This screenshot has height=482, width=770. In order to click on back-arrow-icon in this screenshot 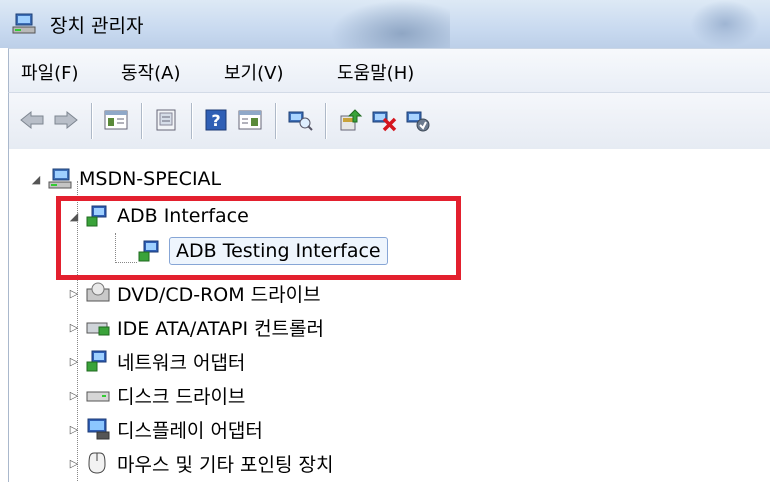, I will do `click(32, 120)`.